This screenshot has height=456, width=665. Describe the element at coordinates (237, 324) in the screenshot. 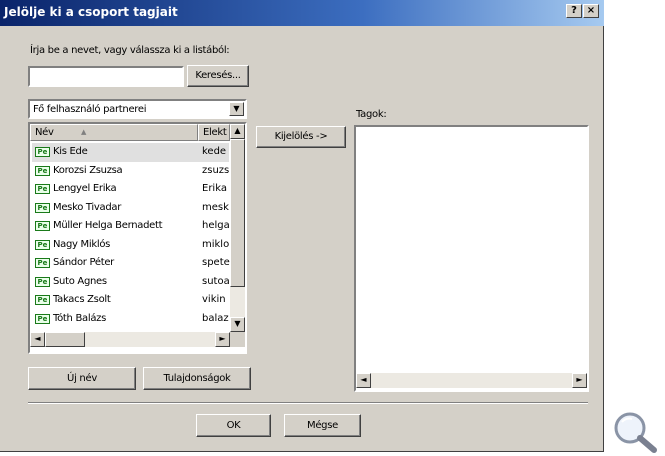

I see `scroll-down-icon: ▼` at that location.